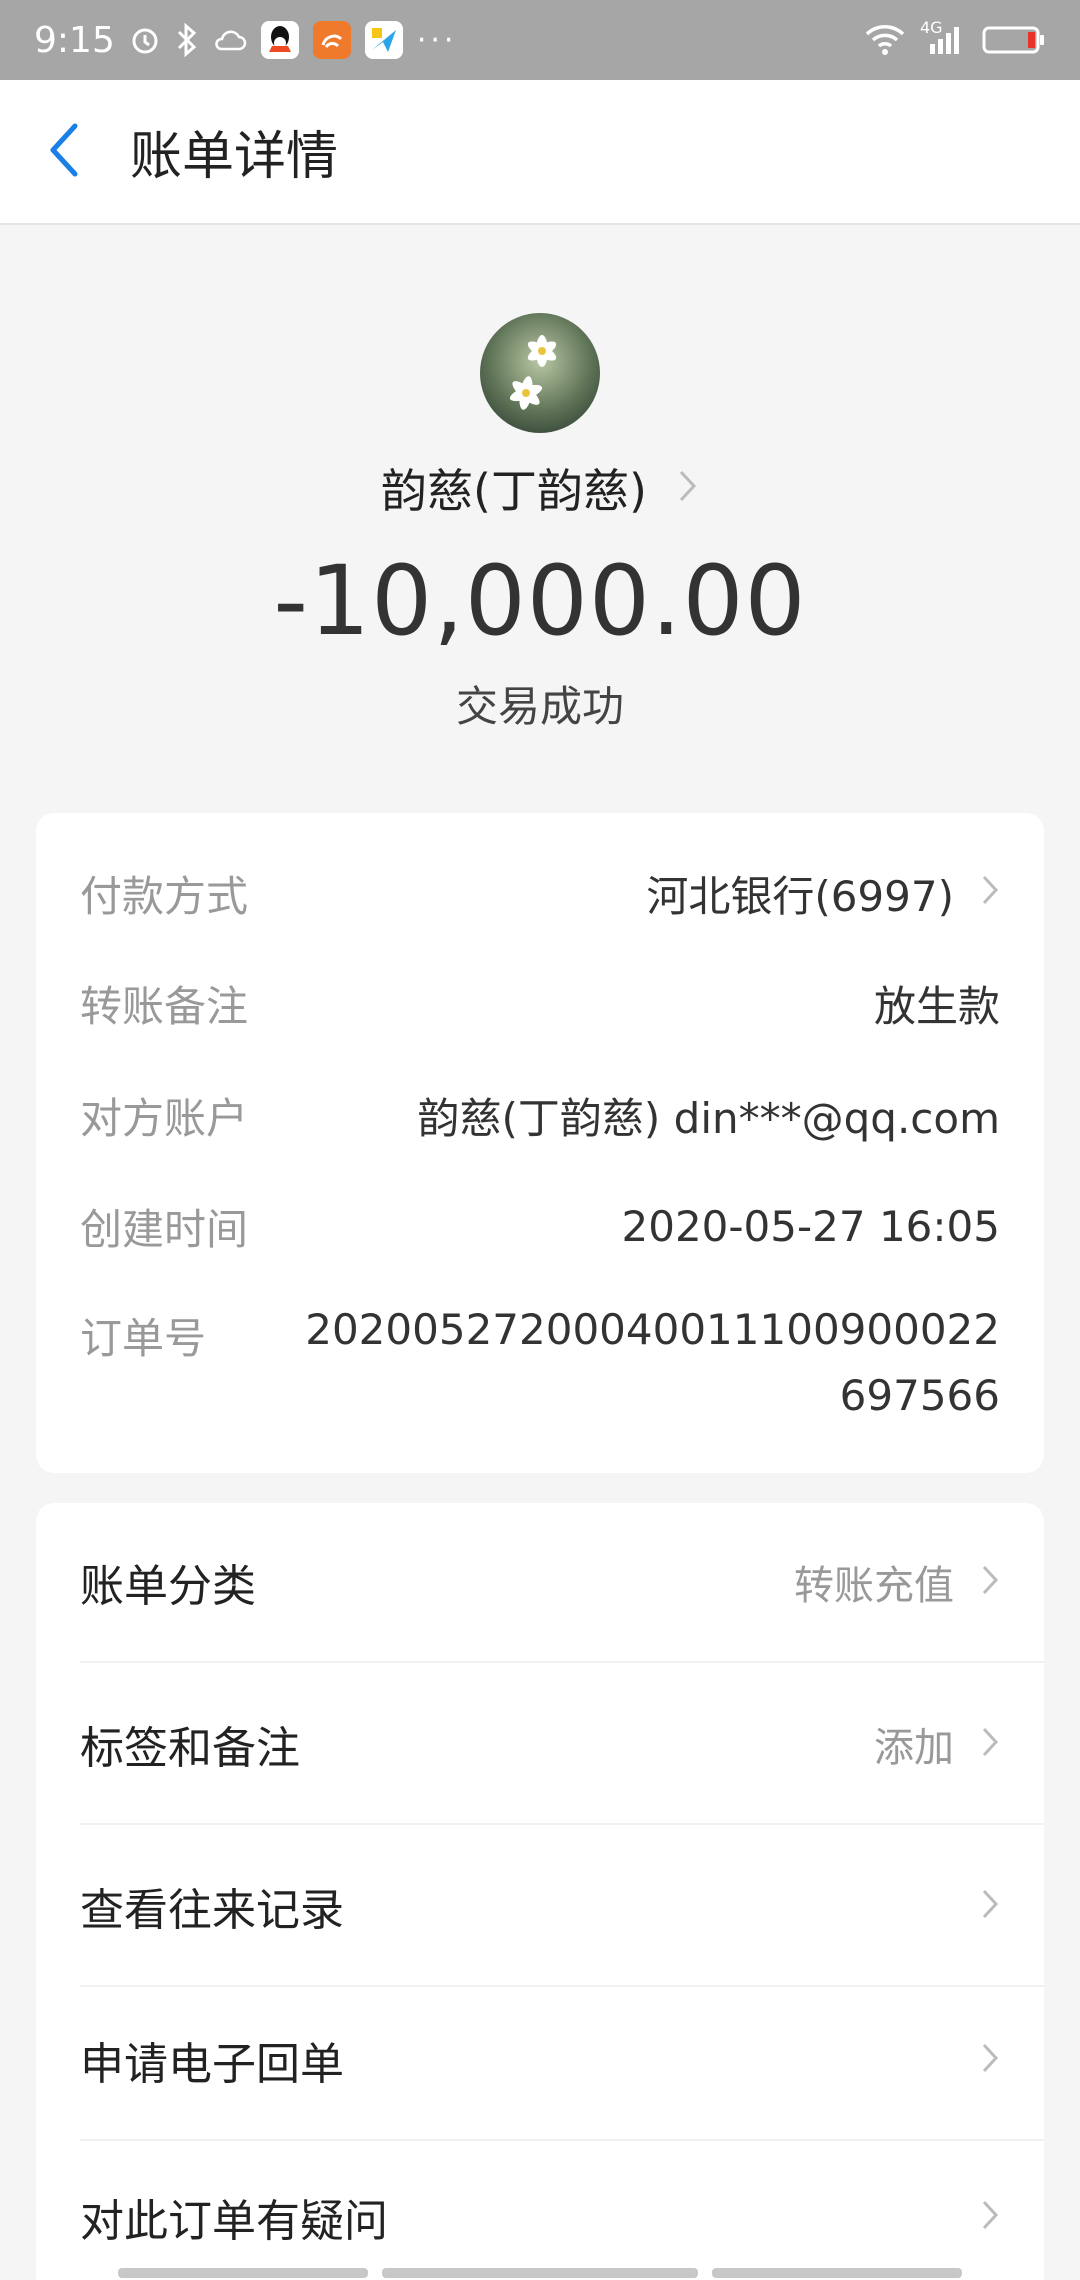 This screenshot has height=2280, width=1080. I want to click on counterparty-account-row: 对方账户 韵慈(丁韵慈) din***@qq.com, so click(540, 1115).